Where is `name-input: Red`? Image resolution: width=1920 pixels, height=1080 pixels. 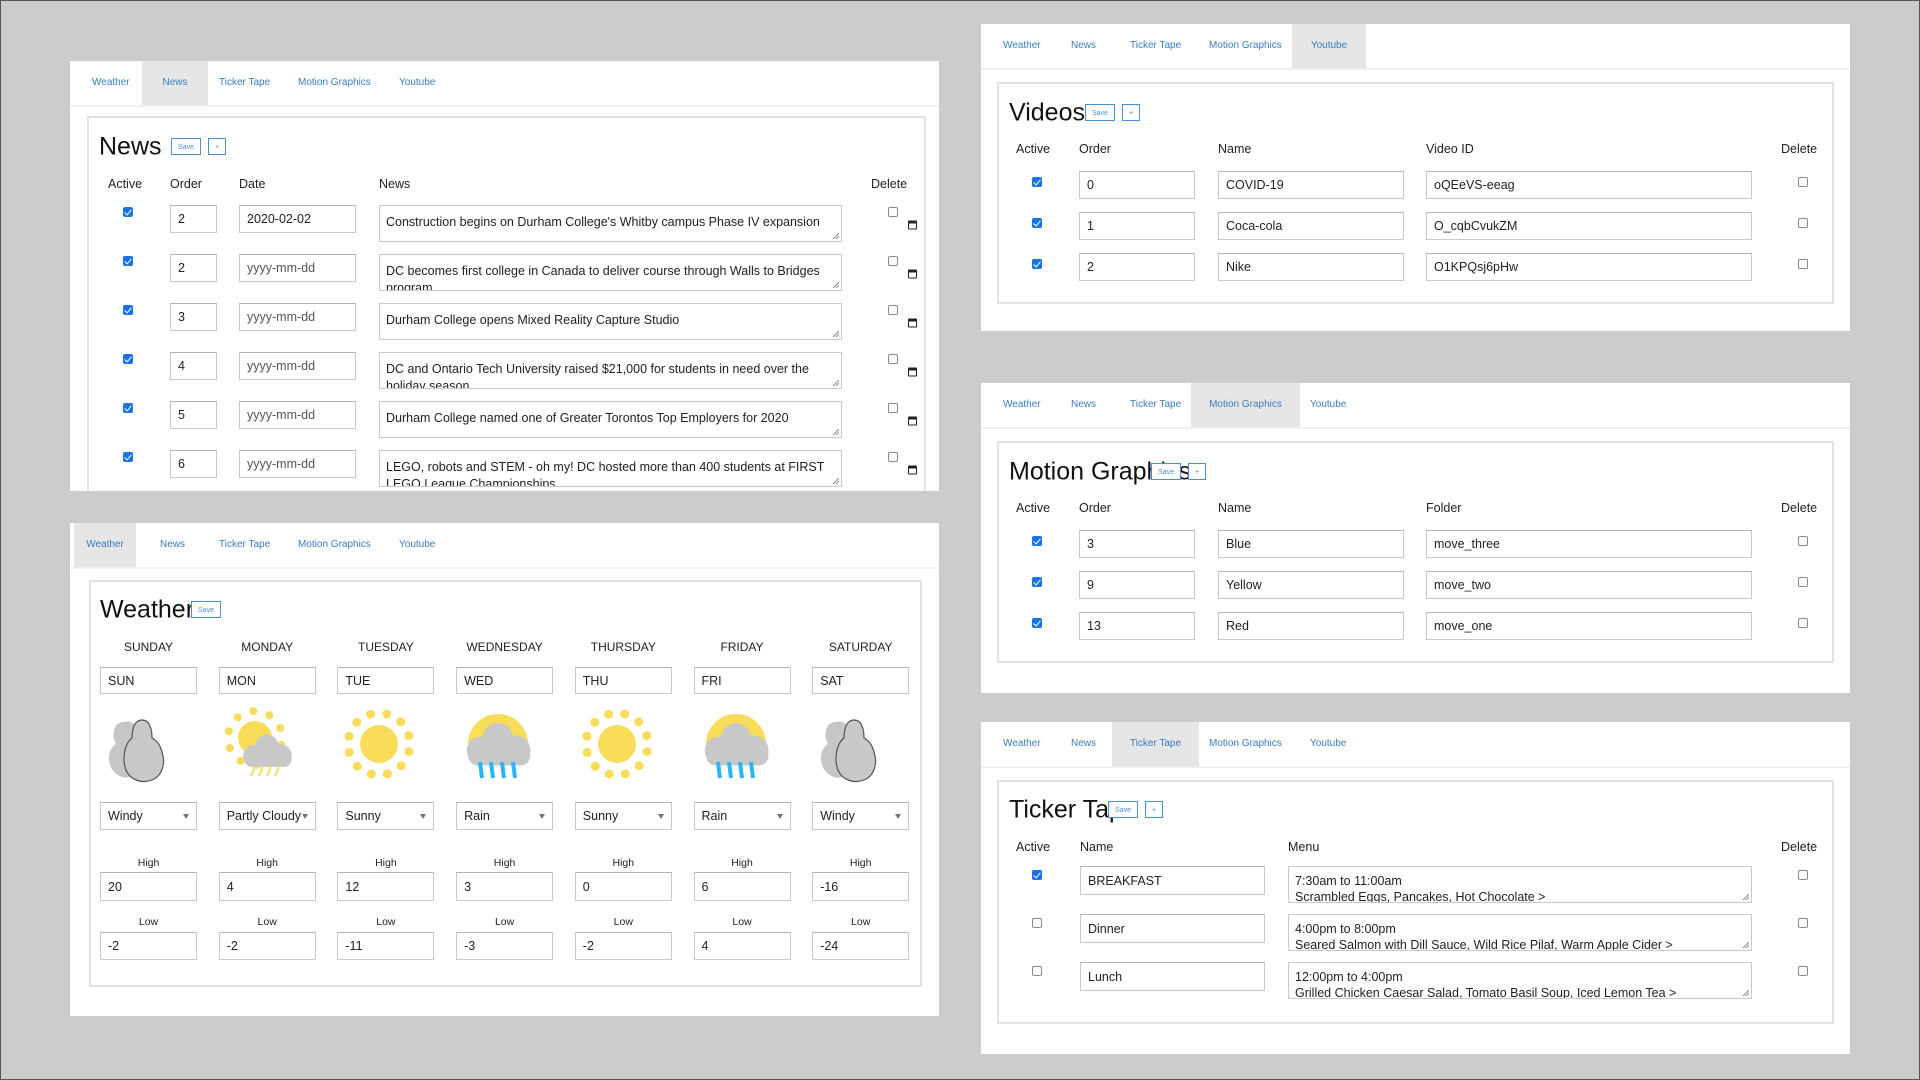 name-input: Red is located at coordinates (1311, 626).